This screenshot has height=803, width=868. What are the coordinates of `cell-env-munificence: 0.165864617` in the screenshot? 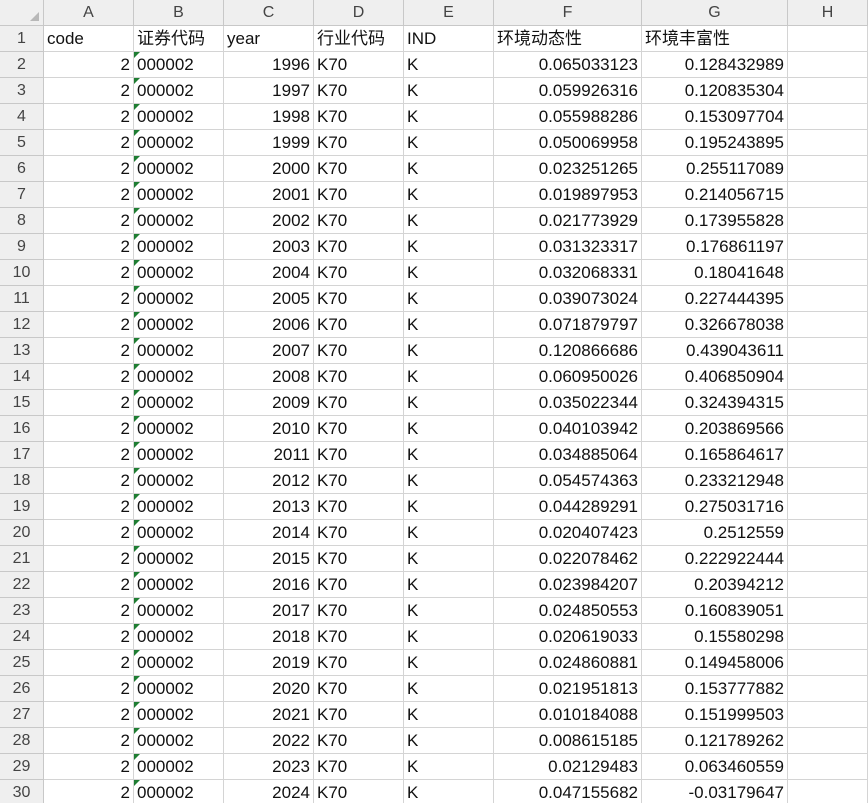 It's located at (715, 455).